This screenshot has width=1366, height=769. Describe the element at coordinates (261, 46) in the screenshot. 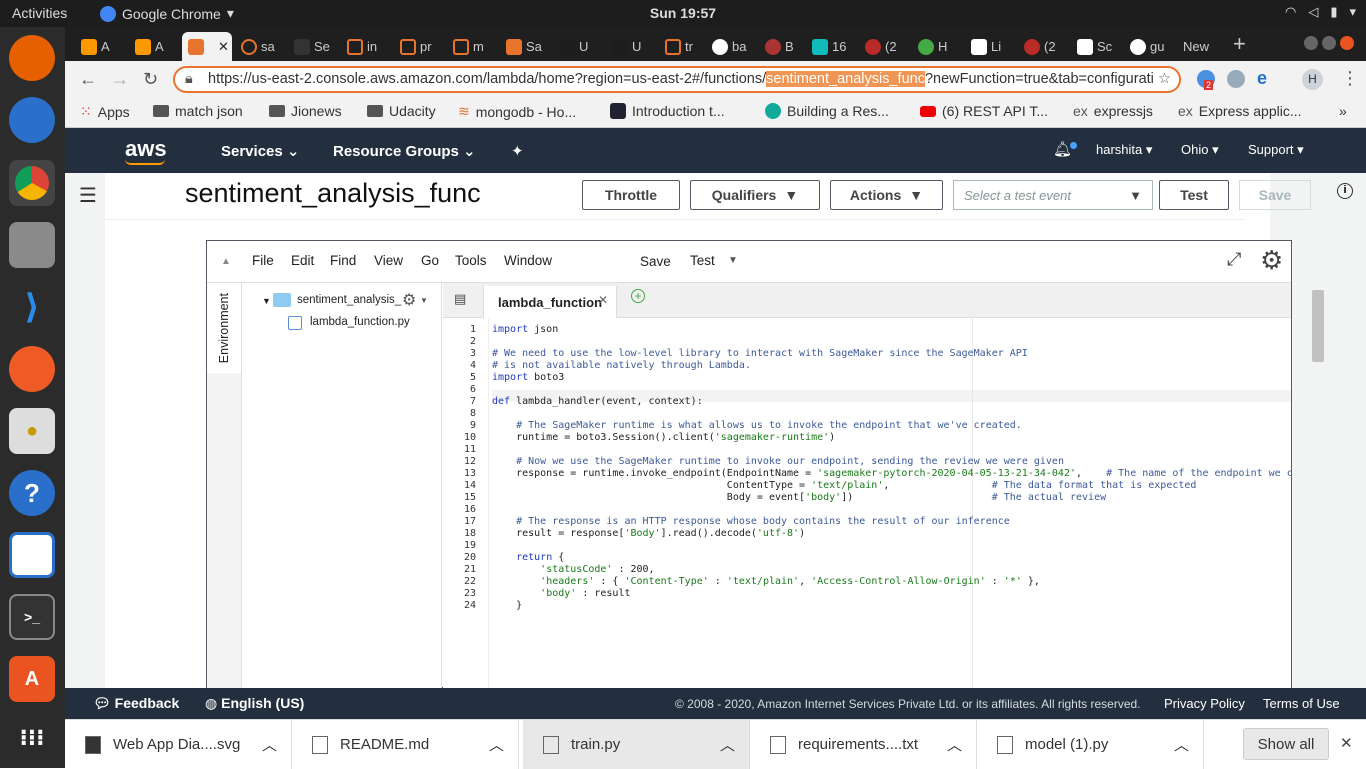

I see `browser-tab: sa` at that location.